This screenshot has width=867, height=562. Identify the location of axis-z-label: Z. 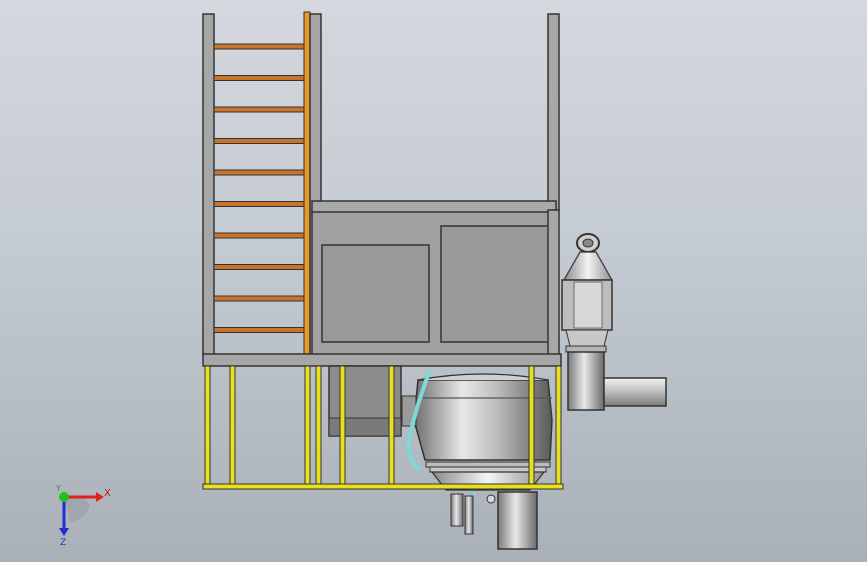
(63, 543).